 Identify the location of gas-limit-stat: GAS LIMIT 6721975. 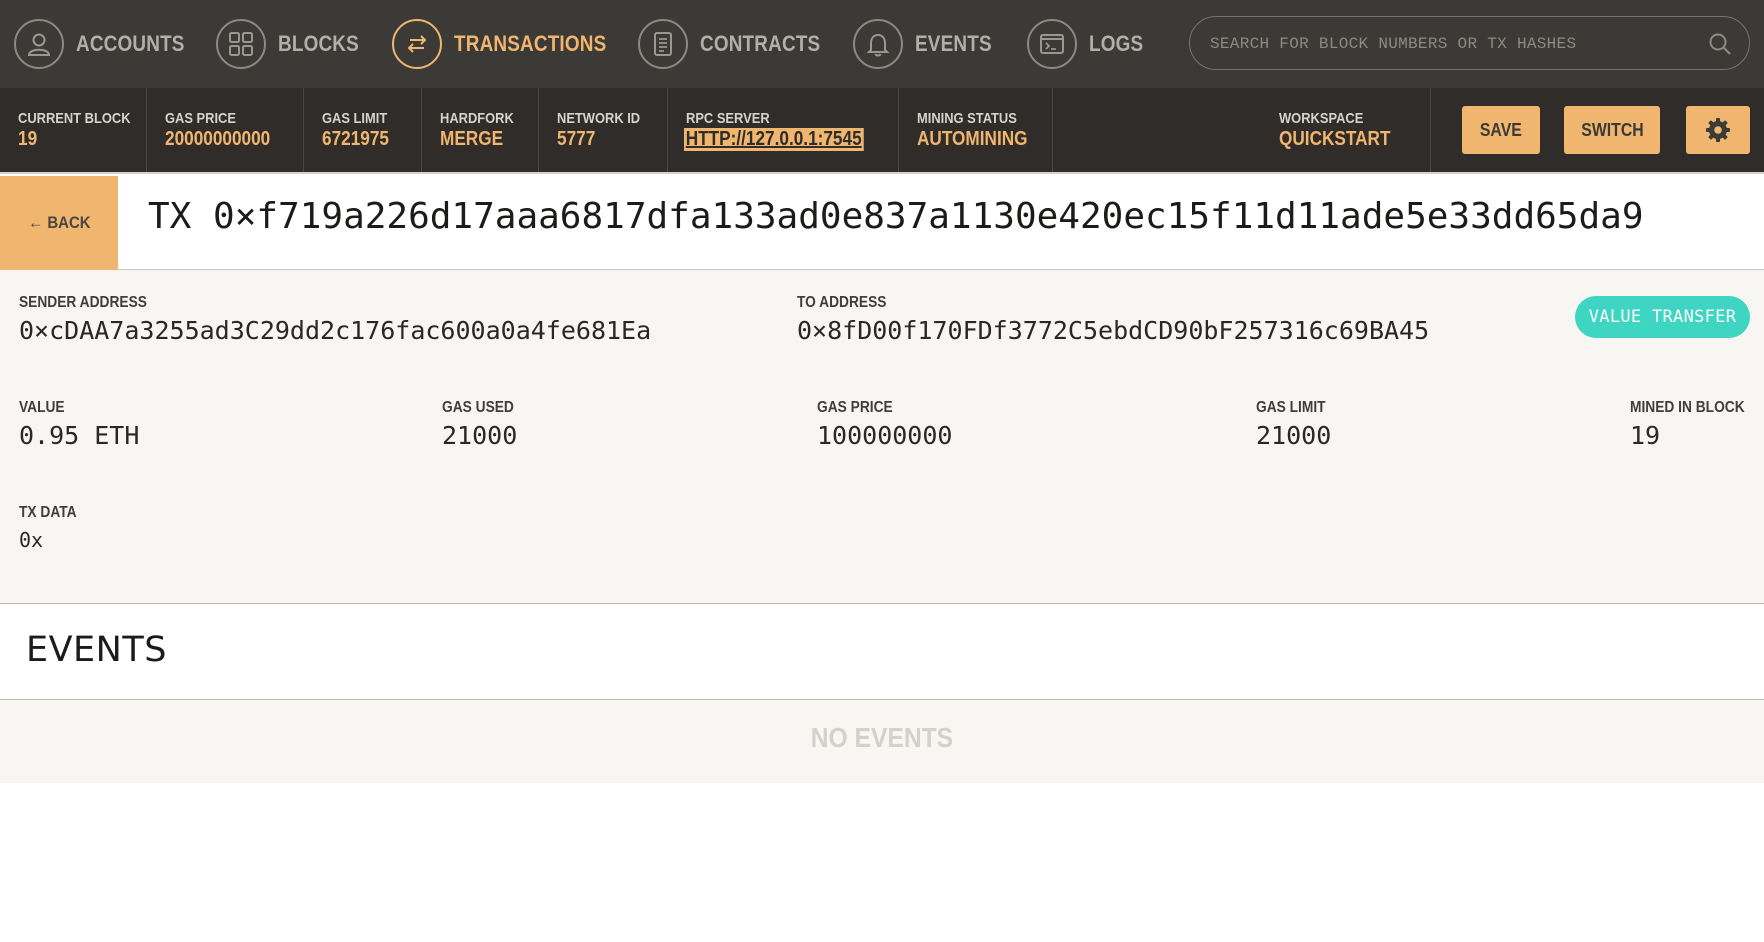
(363, 130).